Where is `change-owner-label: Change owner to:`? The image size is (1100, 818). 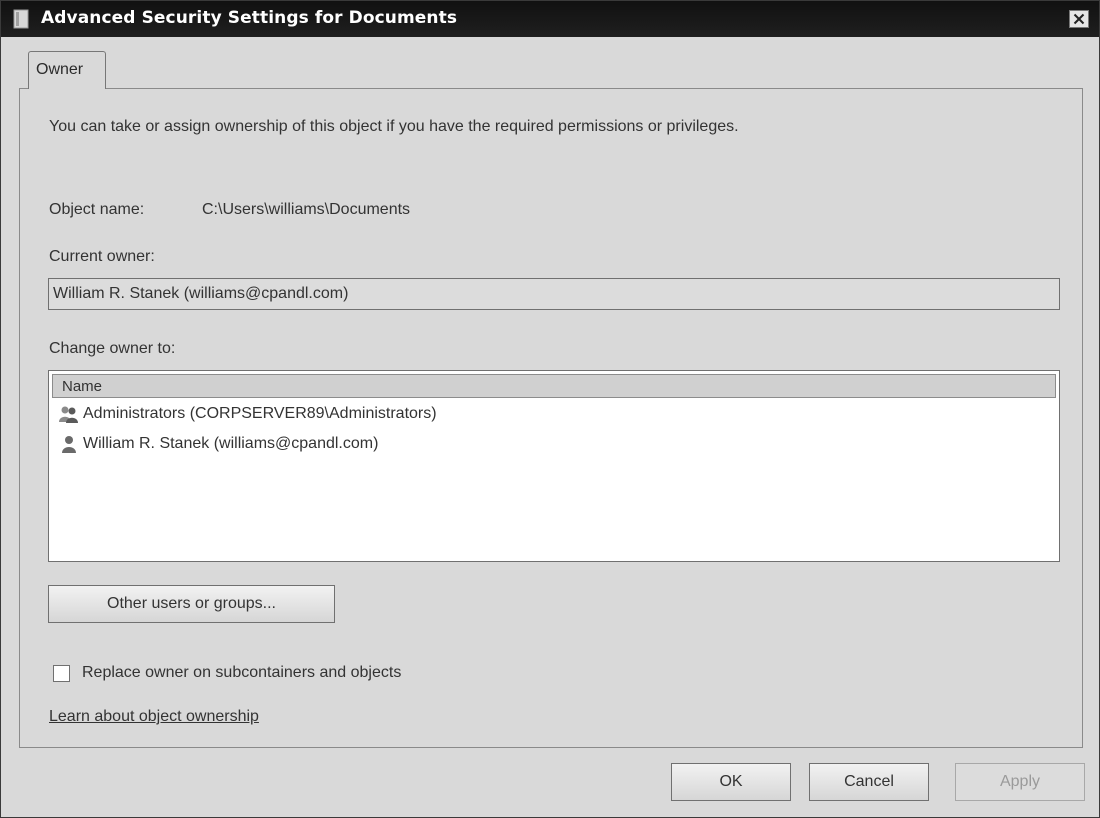
change-owner-label: Change owner to: is located at coordinates (112, 348).